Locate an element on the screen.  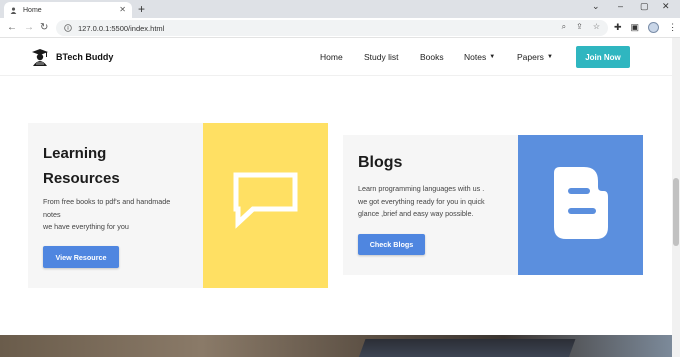
graduate-logo-icon is located at coordinates (40, 57).